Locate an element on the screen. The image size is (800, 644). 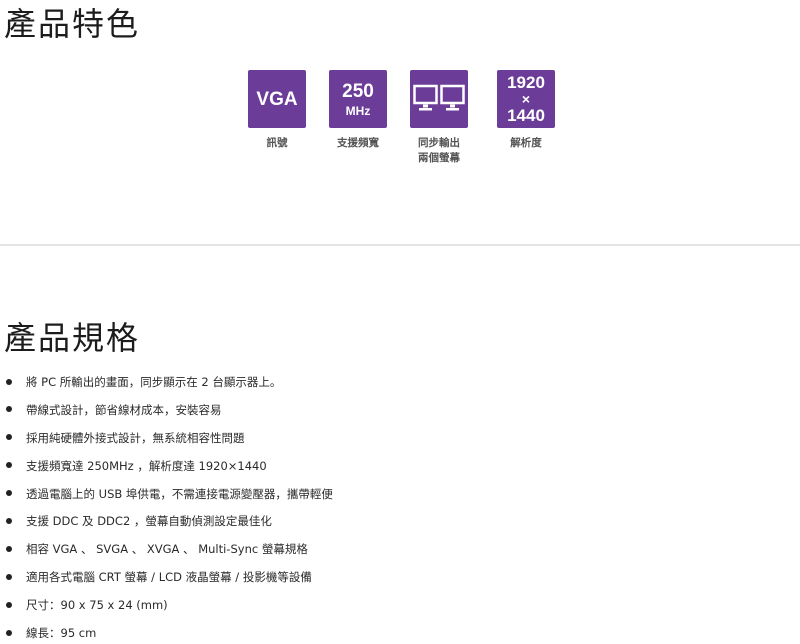
spec-text: 相容 VGA 、 SVGA 、 XVGA 、 Multi-Sync 螢幕規格 is located at coordinates (167, 549).